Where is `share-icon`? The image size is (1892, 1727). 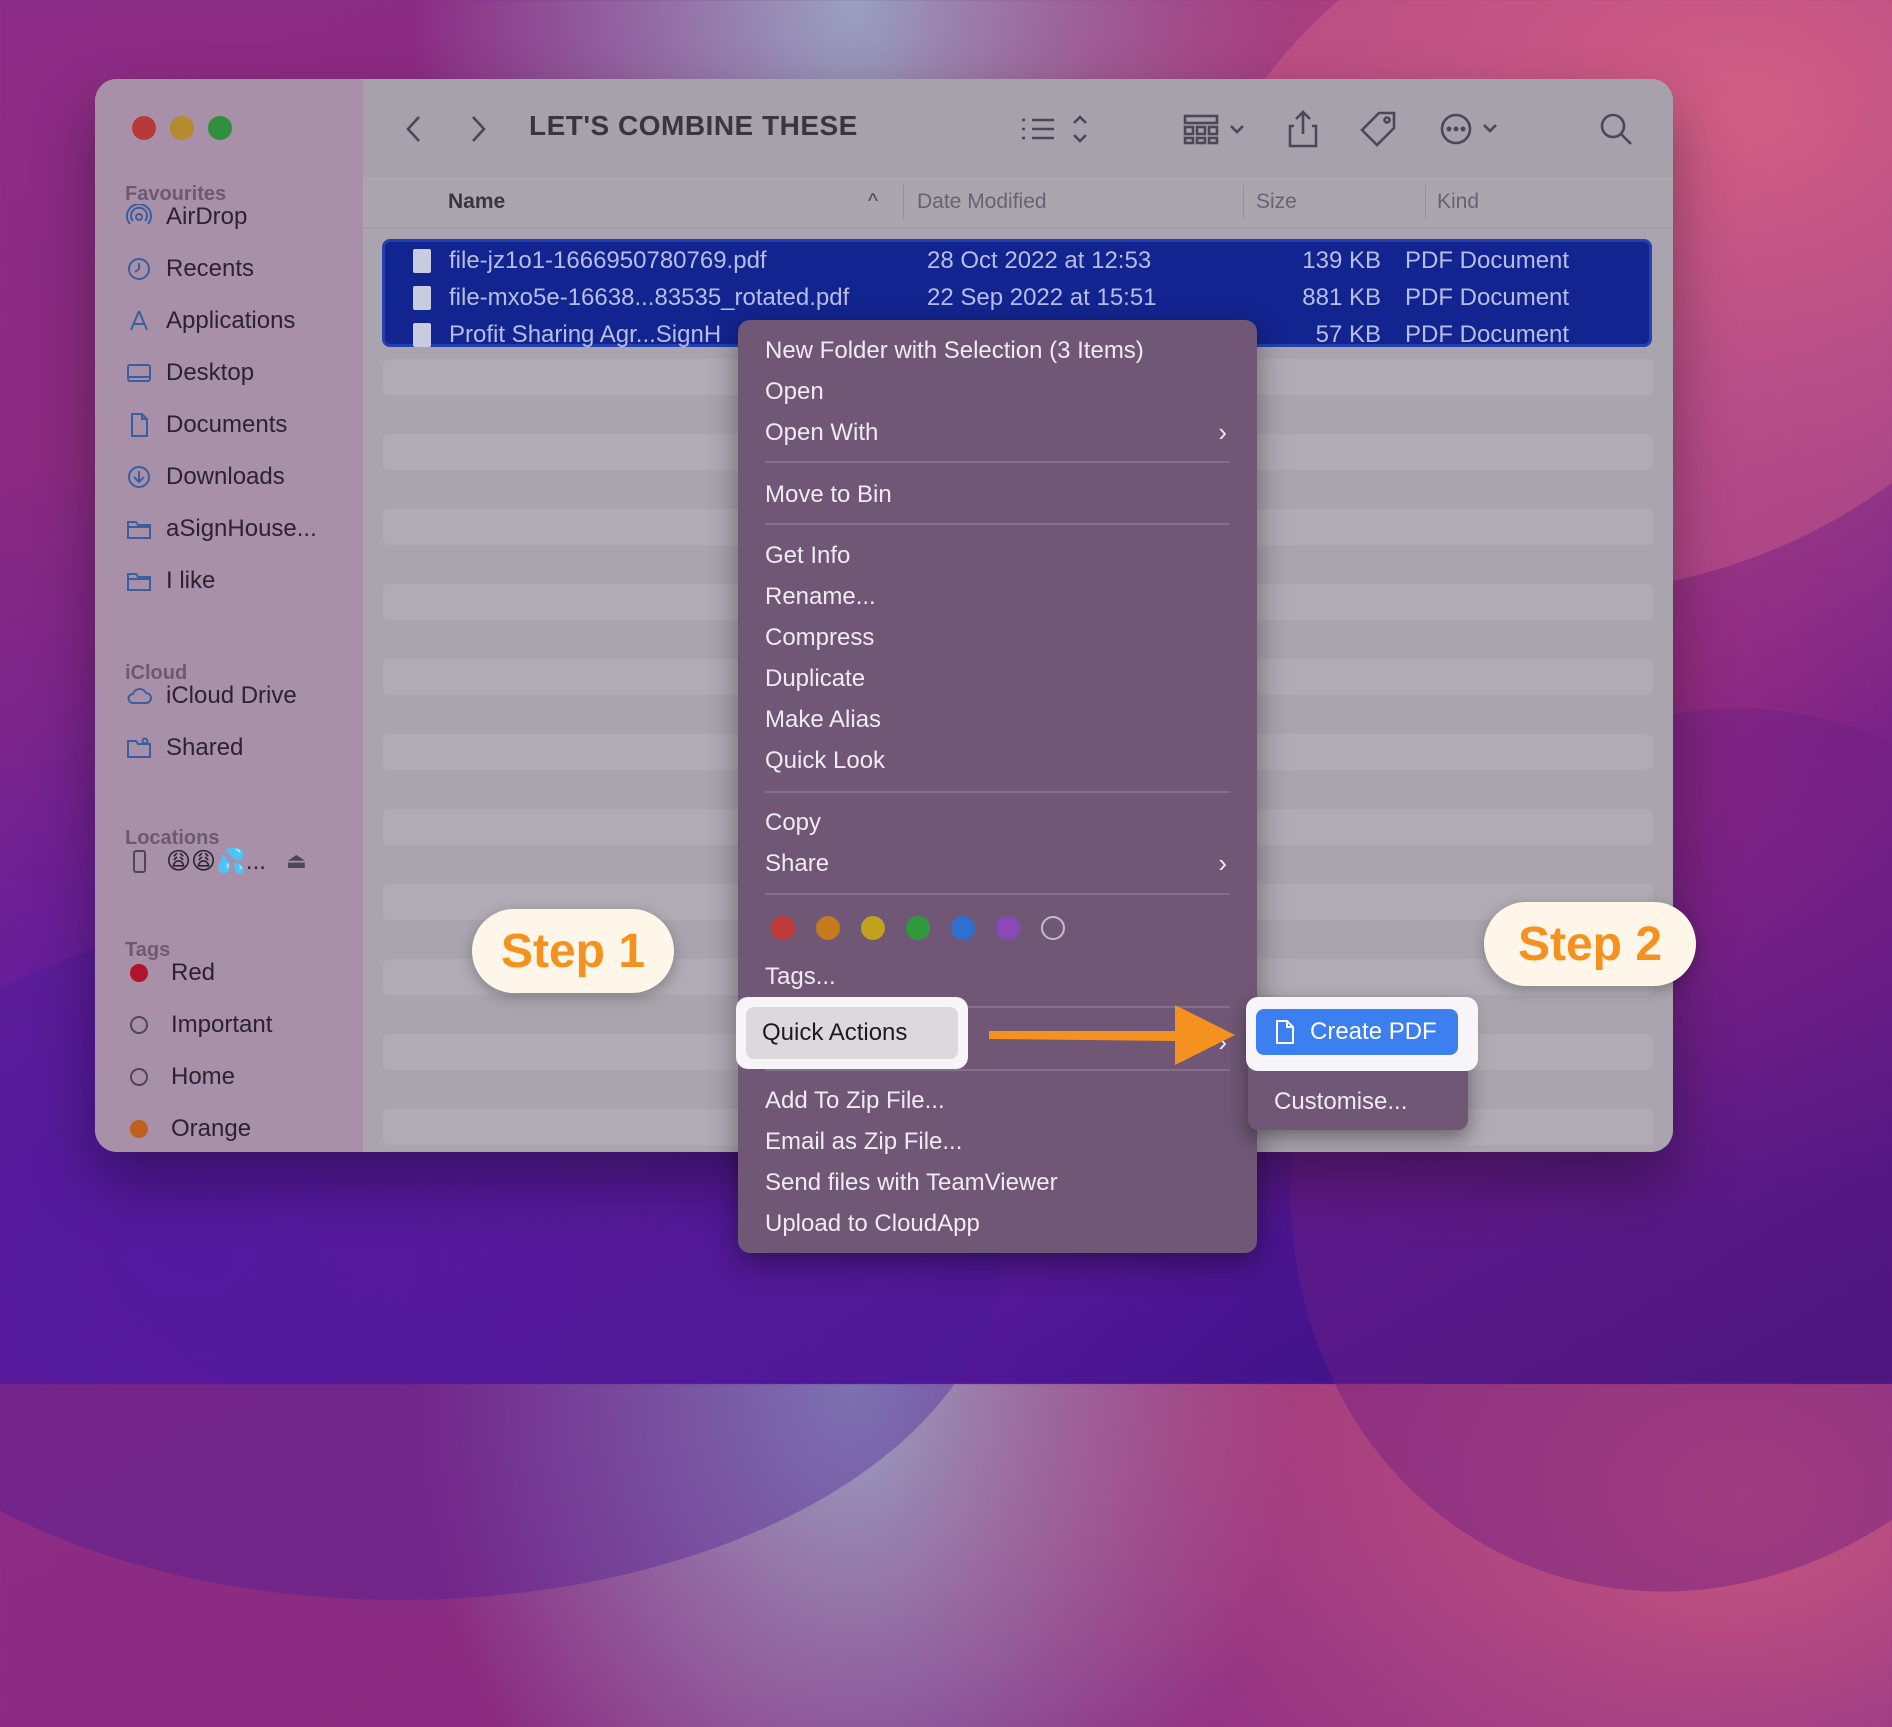
share-icon is located at coordinates (1303, 129).